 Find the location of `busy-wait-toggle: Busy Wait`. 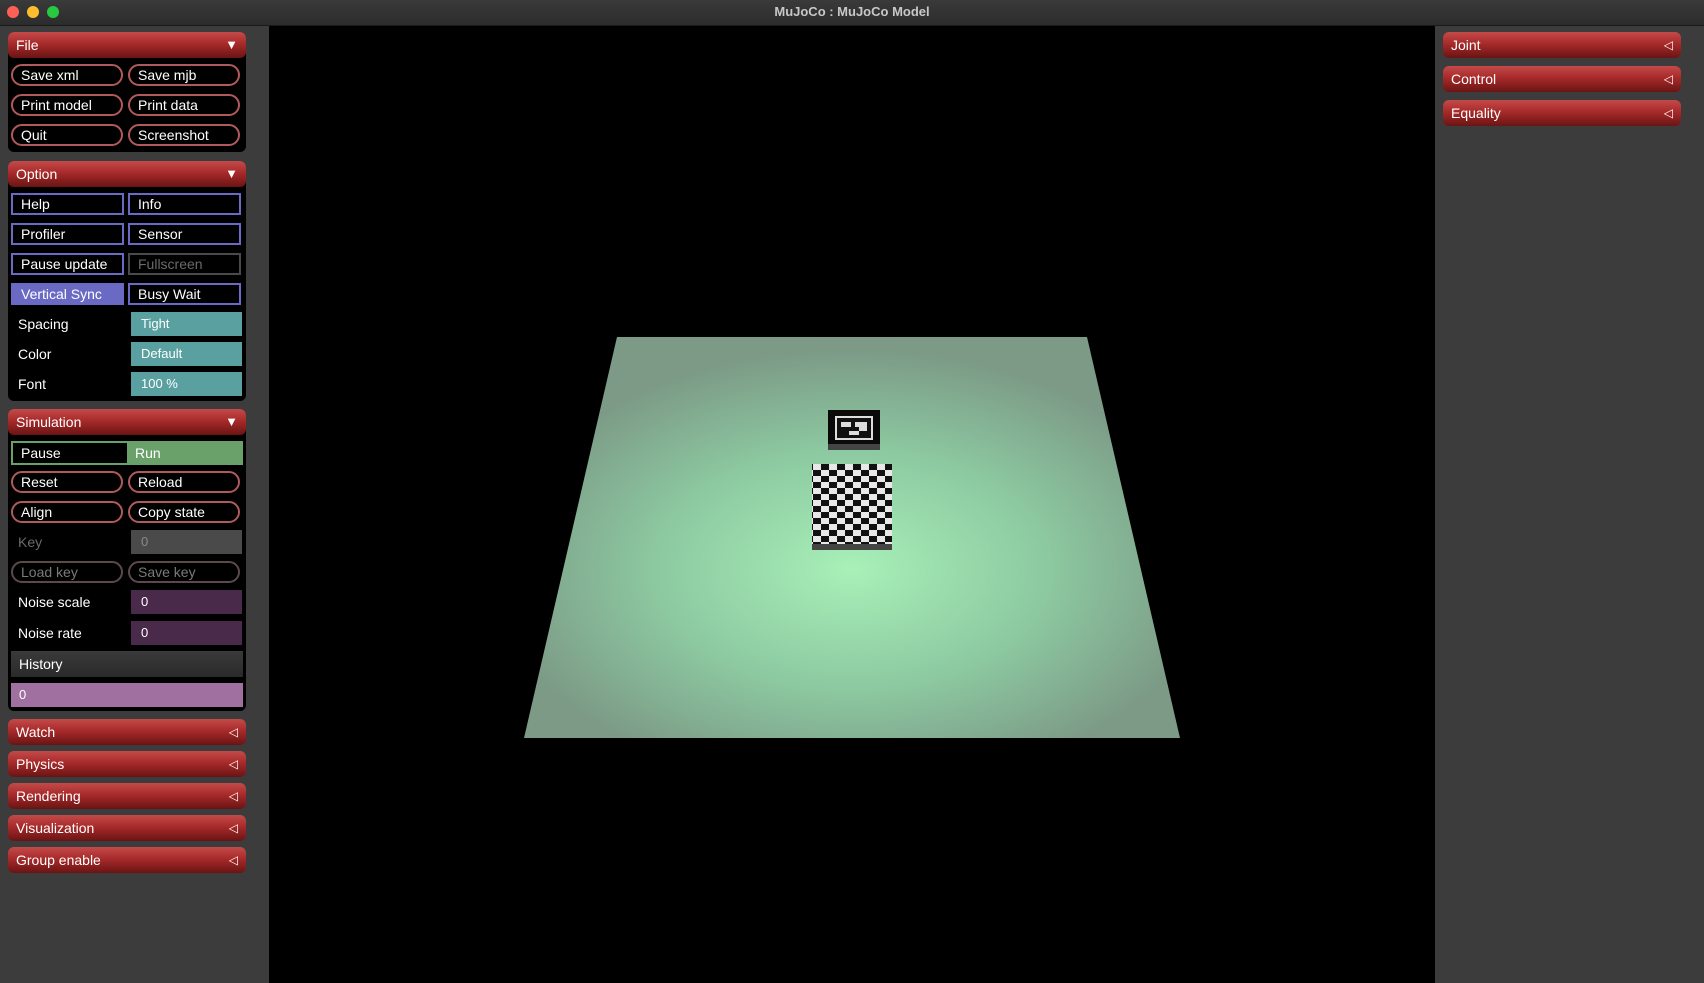

busy-wait-toggle: Busy Wait is located at coordinates (184, 294).